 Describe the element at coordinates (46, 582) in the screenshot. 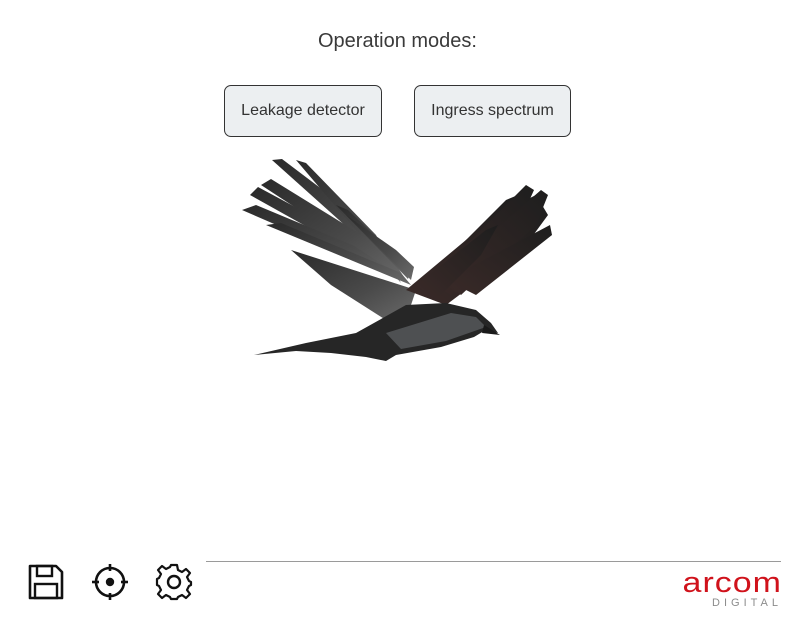

I see `floppy-disk-icon` at that location.